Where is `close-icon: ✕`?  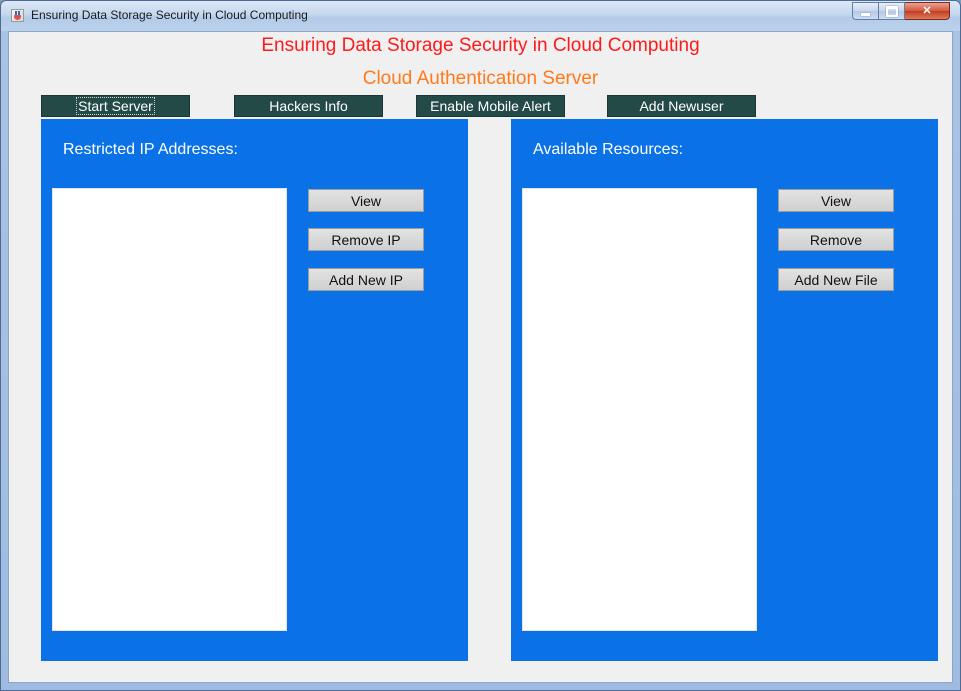 close-icon: ✕ is located at coordinates (927, 10).